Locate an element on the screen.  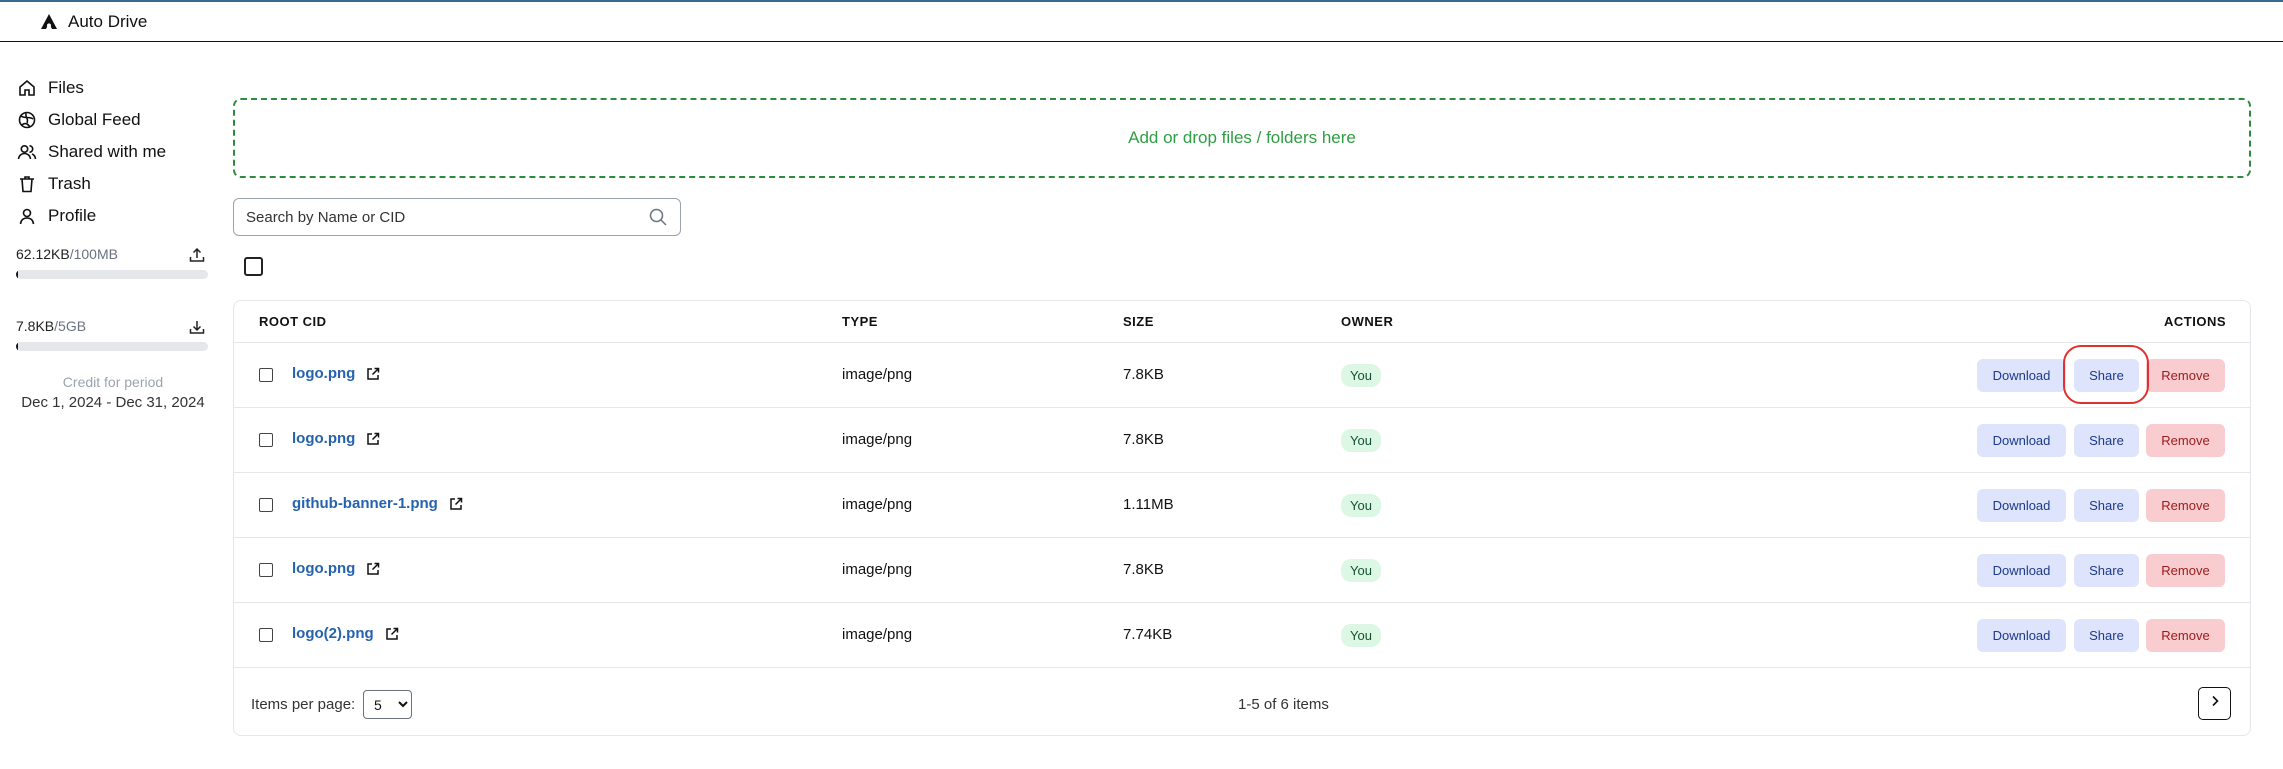
file-size: 7.74KB is located at coordinates (1148, 634).